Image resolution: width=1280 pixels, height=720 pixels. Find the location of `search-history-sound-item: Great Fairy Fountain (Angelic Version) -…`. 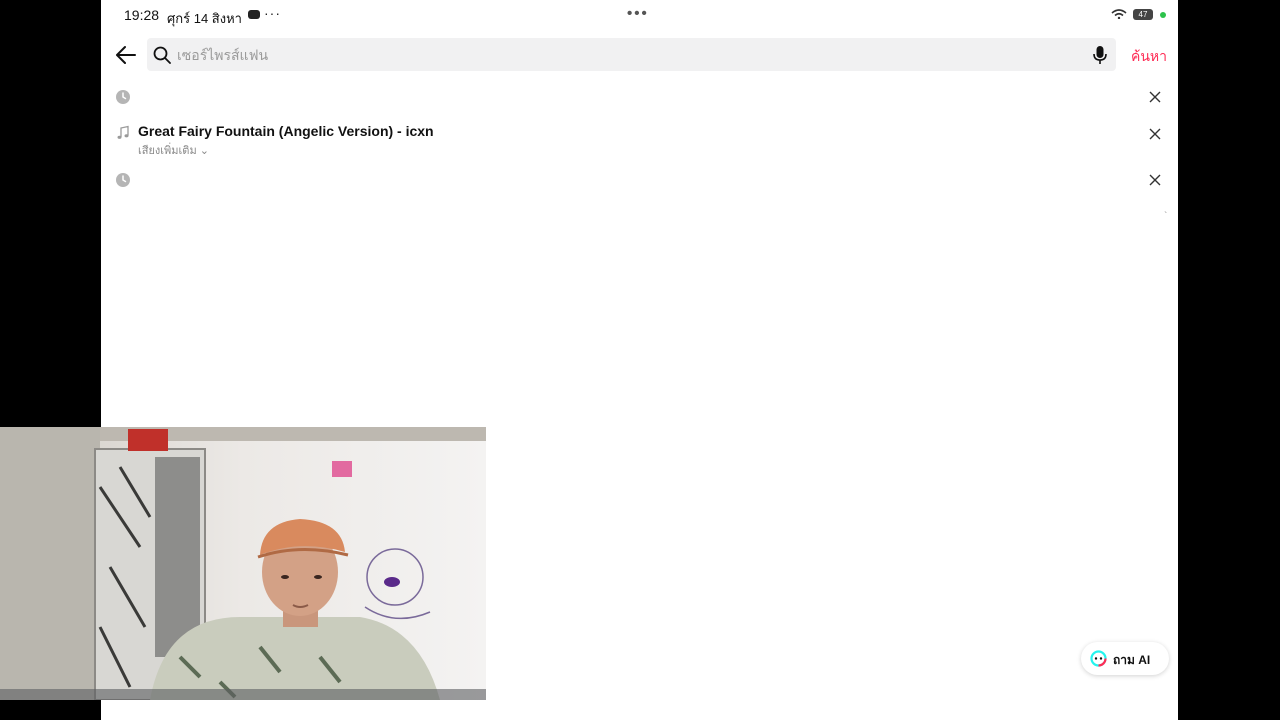

search-history-sound-item: Great Fairy Fountain (Angelic Version) -… is located at coordinates (639, 140).